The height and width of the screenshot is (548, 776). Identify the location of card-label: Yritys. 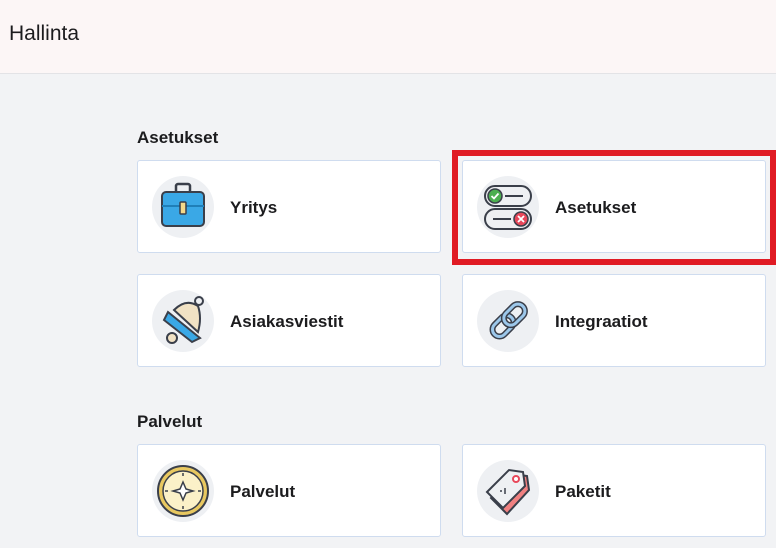
(254, 207).